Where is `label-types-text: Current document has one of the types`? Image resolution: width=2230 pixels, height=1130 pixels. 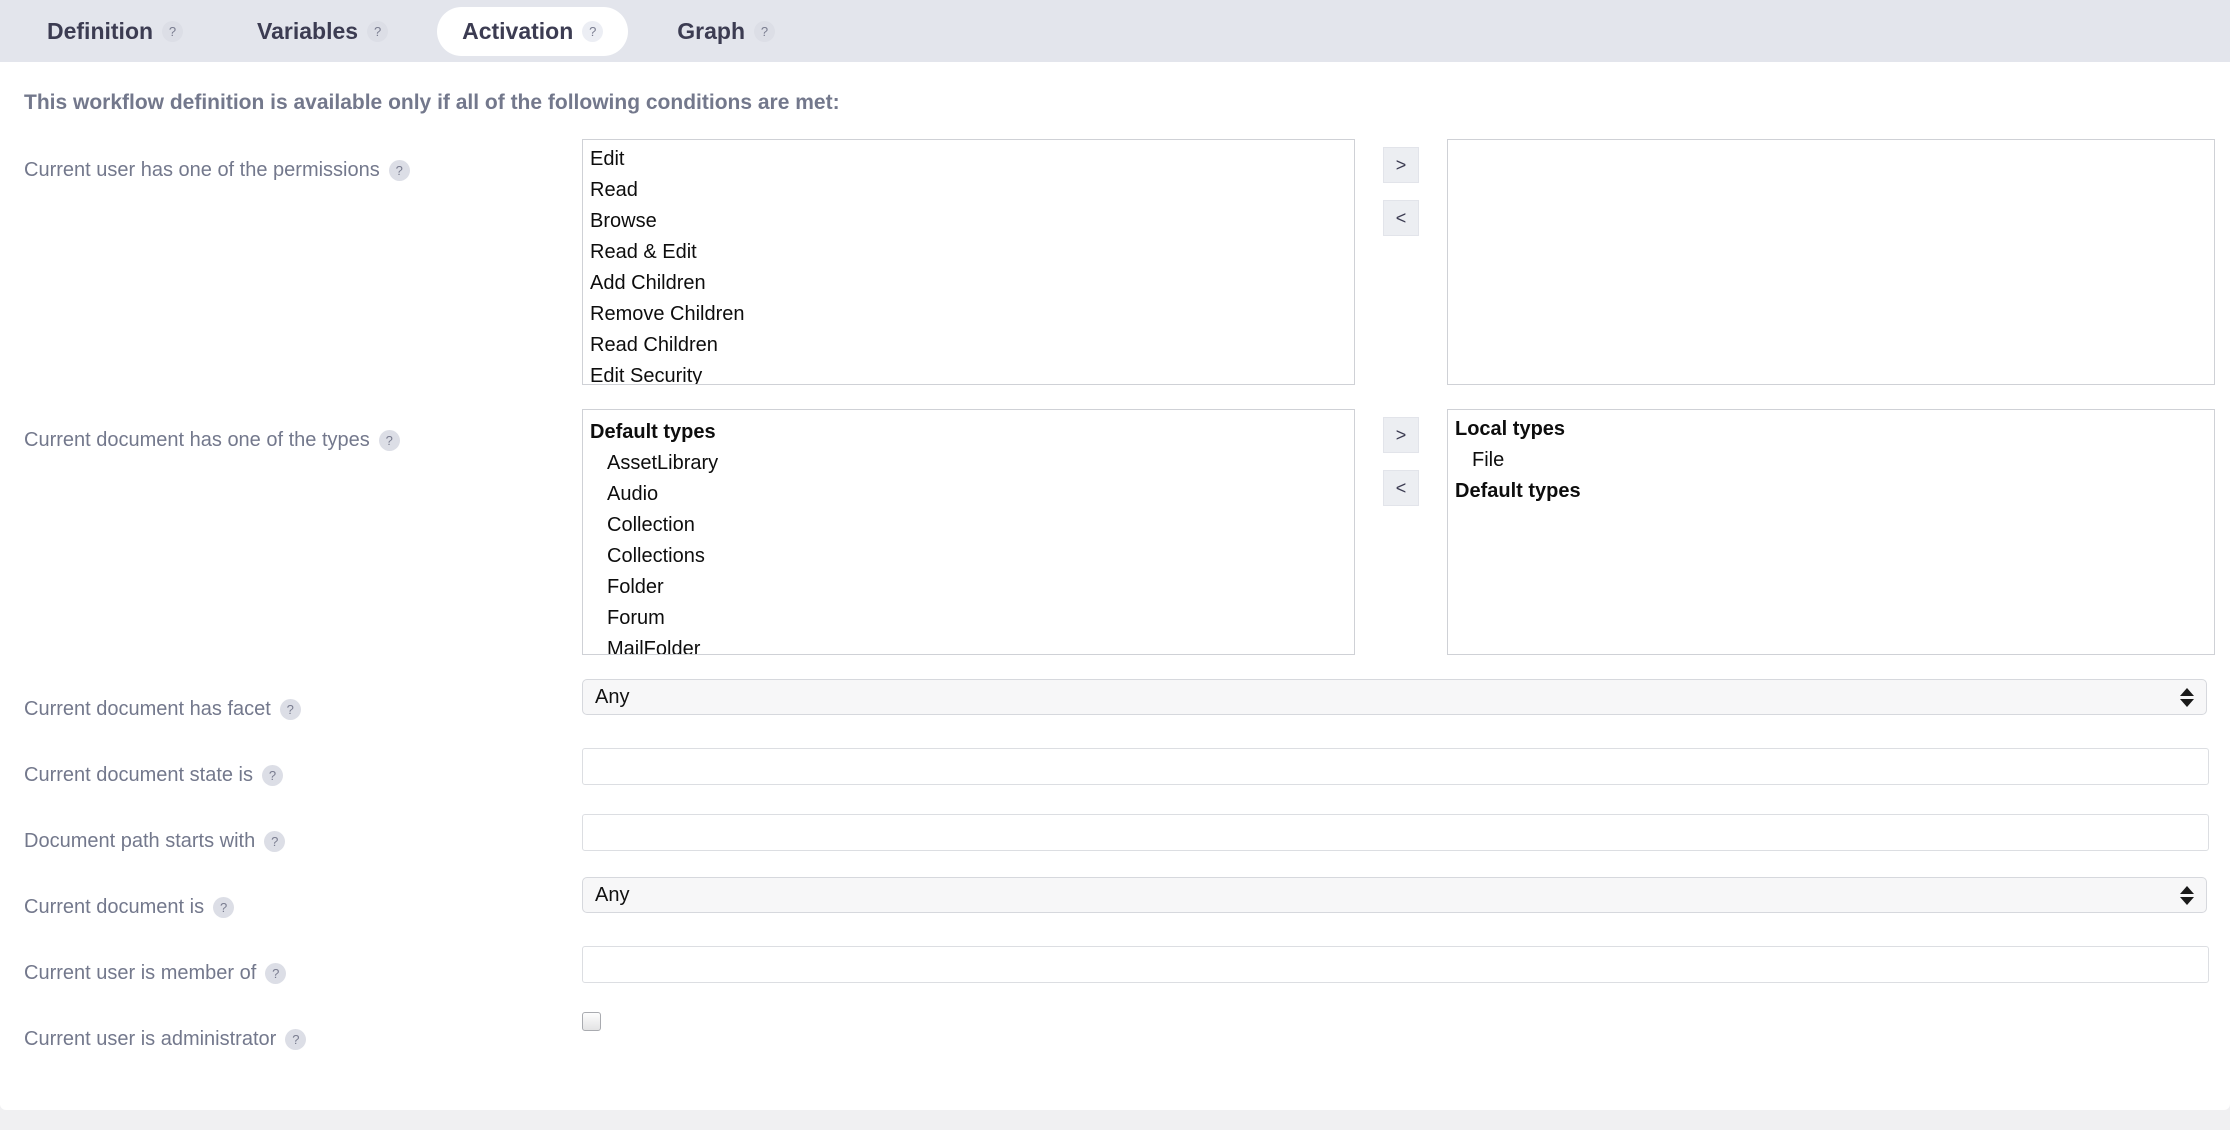 label-types-text: Current document has one of the types is located at coordinates (197, 440).